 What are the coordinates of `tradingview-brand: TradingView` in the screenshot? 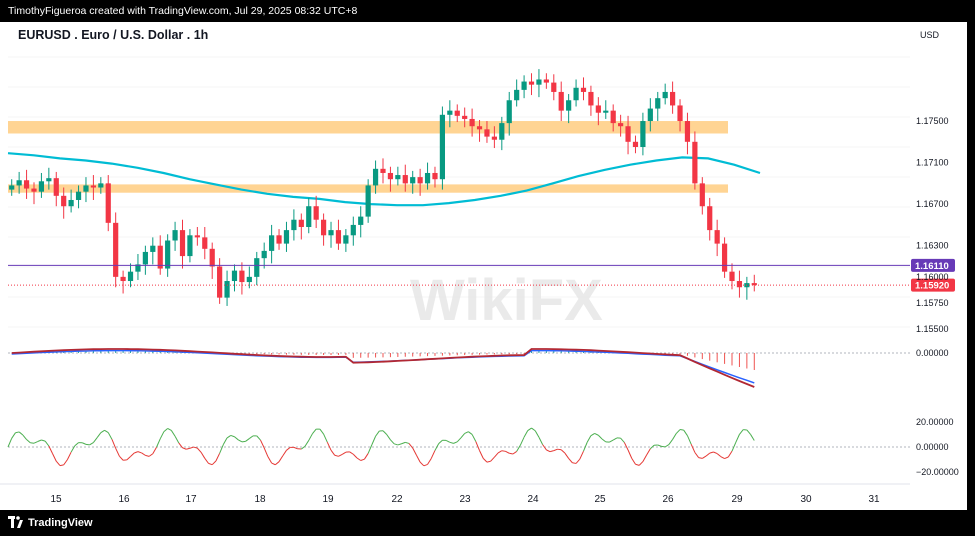 It's located at (60, 523).